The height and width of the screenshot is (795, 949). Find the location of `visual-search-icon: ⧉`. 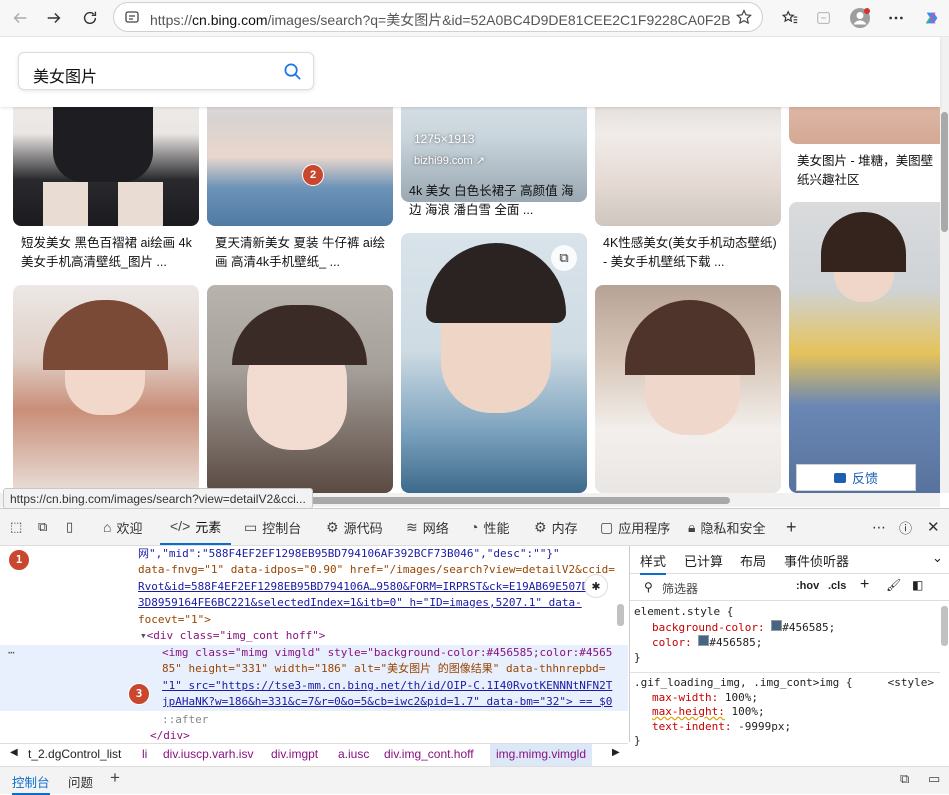

visual-search-icon: ⧉ is located at coordinates (564, 258).